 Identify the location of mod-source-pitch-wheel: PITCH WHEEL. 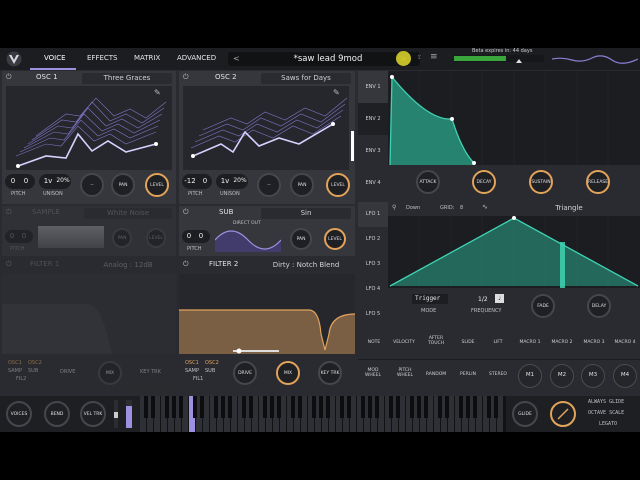
(405, 373).